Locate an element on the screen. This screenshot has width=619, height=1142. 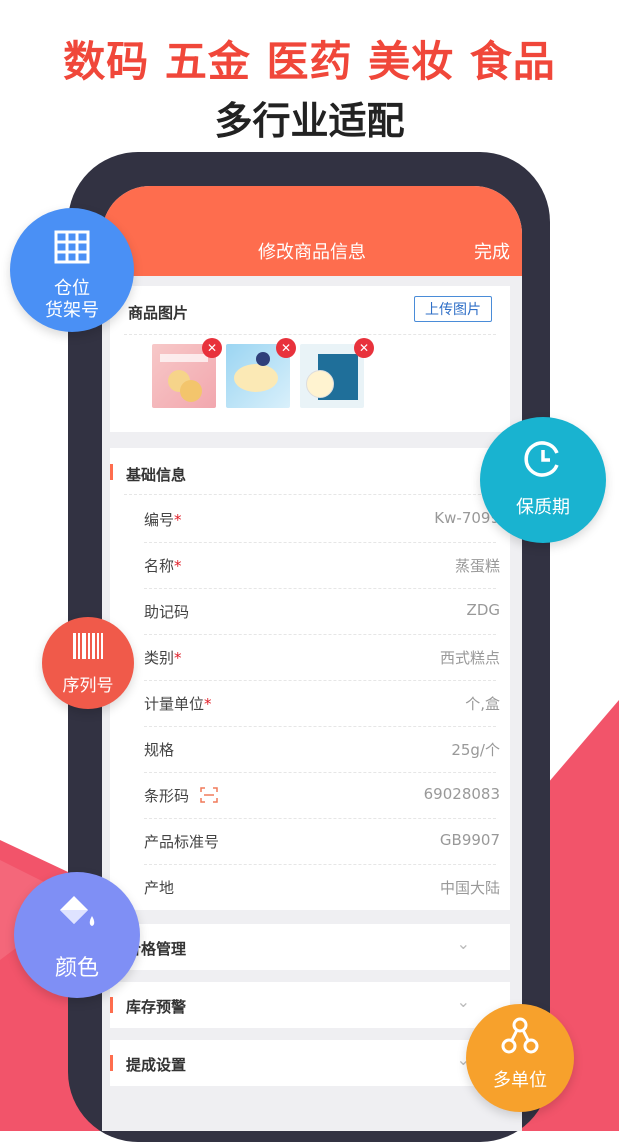
paint-bucket-icon is located at coordinates (77, 911).